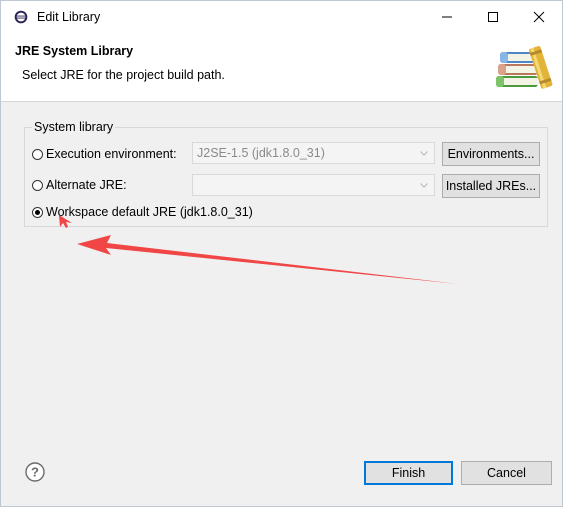  I want to click on system-library-group-label: System library, so click(74, 127).